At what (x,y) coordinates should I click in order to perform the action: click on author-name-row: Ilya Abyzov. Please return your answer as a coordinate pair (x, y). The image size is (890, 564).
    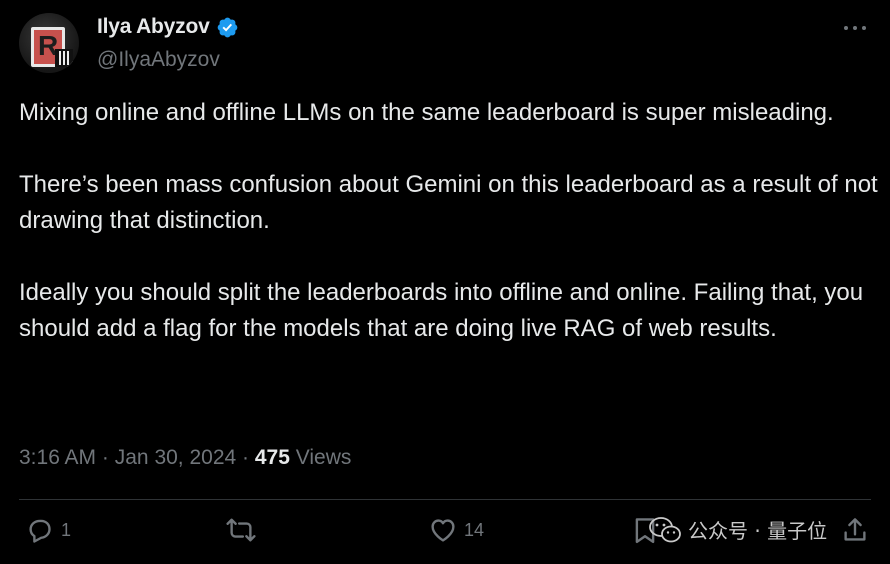
    Looking at the image, I should click on (168, 27).